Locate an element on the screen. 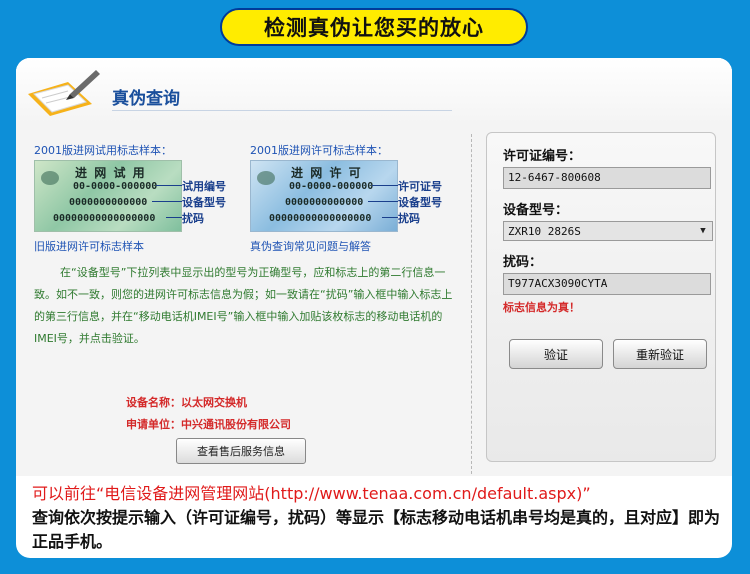 This screenshot has width=750, height=574. applicant-key: 申请单位： is located at coordinates (153, 424).